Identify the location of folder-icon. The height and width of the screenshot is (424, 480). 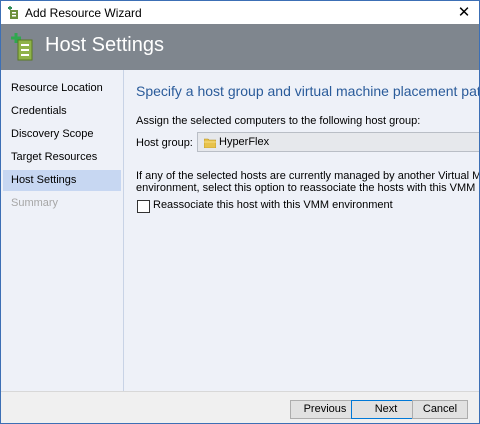
(210, 143).